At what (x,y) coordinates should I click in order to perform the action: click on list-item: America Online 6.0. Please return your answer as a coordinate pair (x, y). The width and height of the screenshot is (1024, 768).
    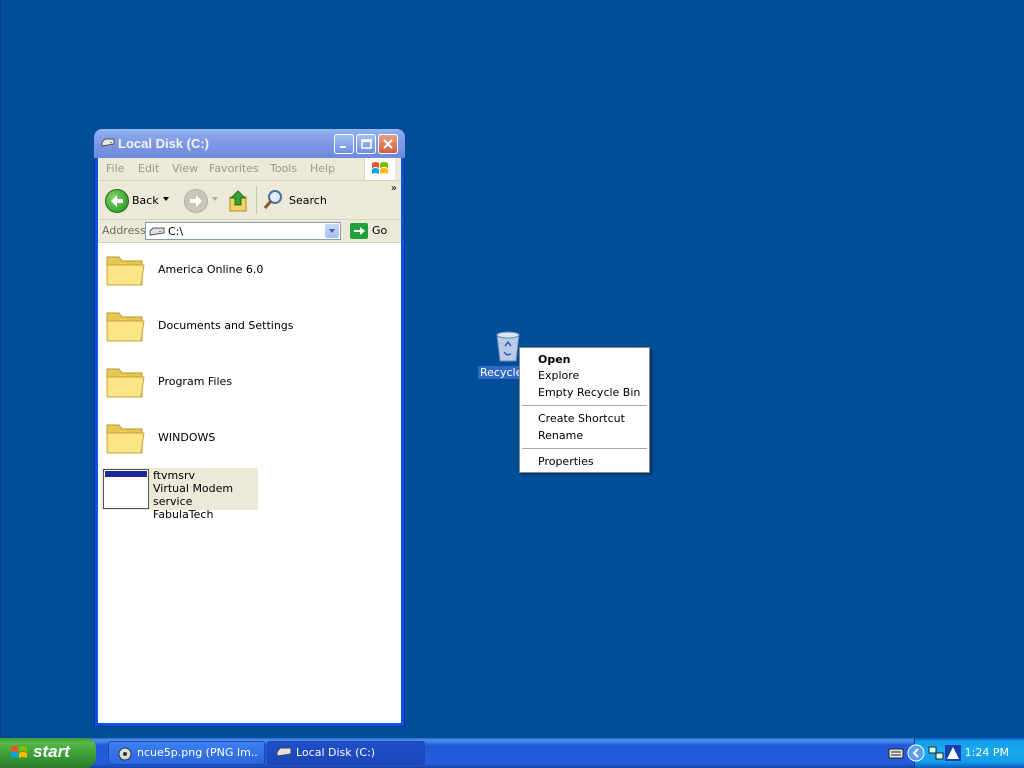
    Looking at the image, I should click on (249, 269).